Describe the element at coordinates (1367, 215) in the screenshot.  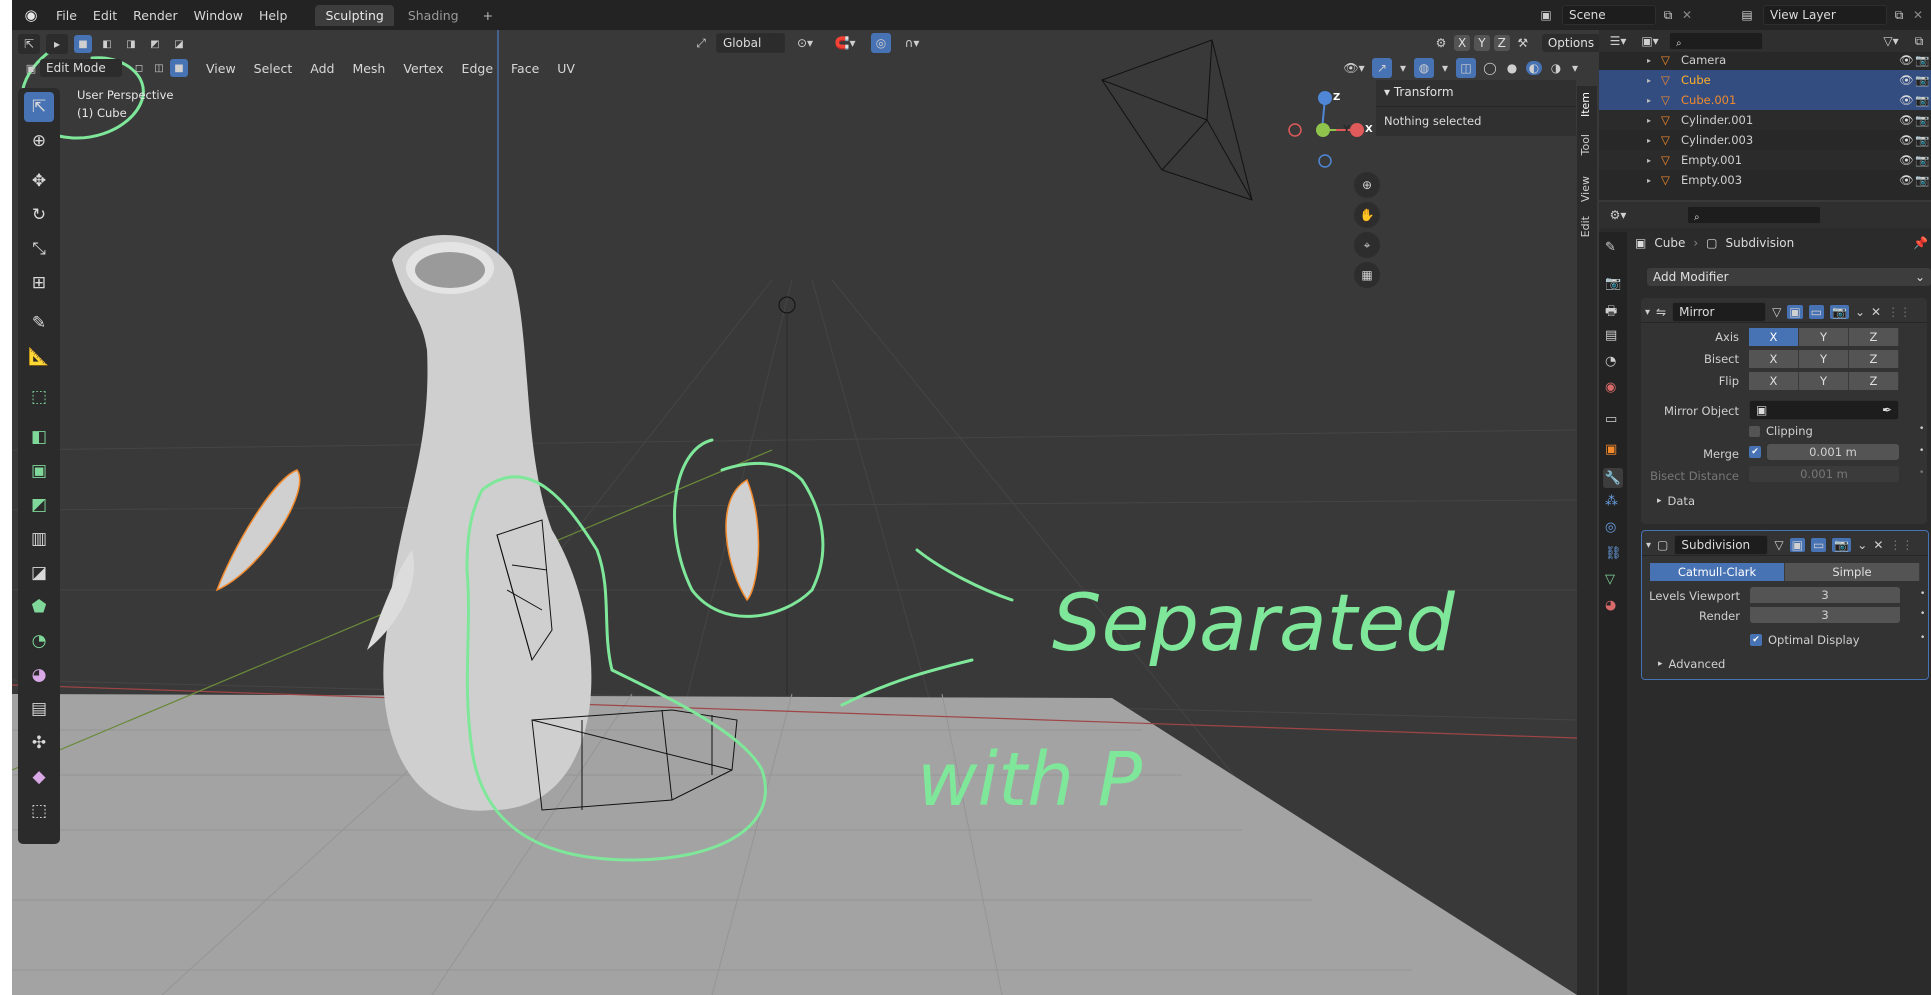
I see `pan-hand-icon: ✋` at that location.